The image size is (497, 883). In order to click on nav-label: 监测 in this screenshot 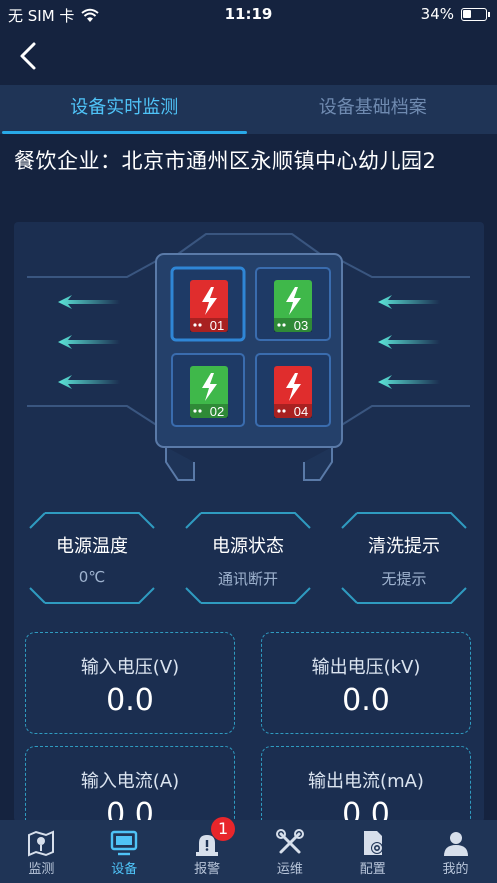, I will do `click(41, 869)`.